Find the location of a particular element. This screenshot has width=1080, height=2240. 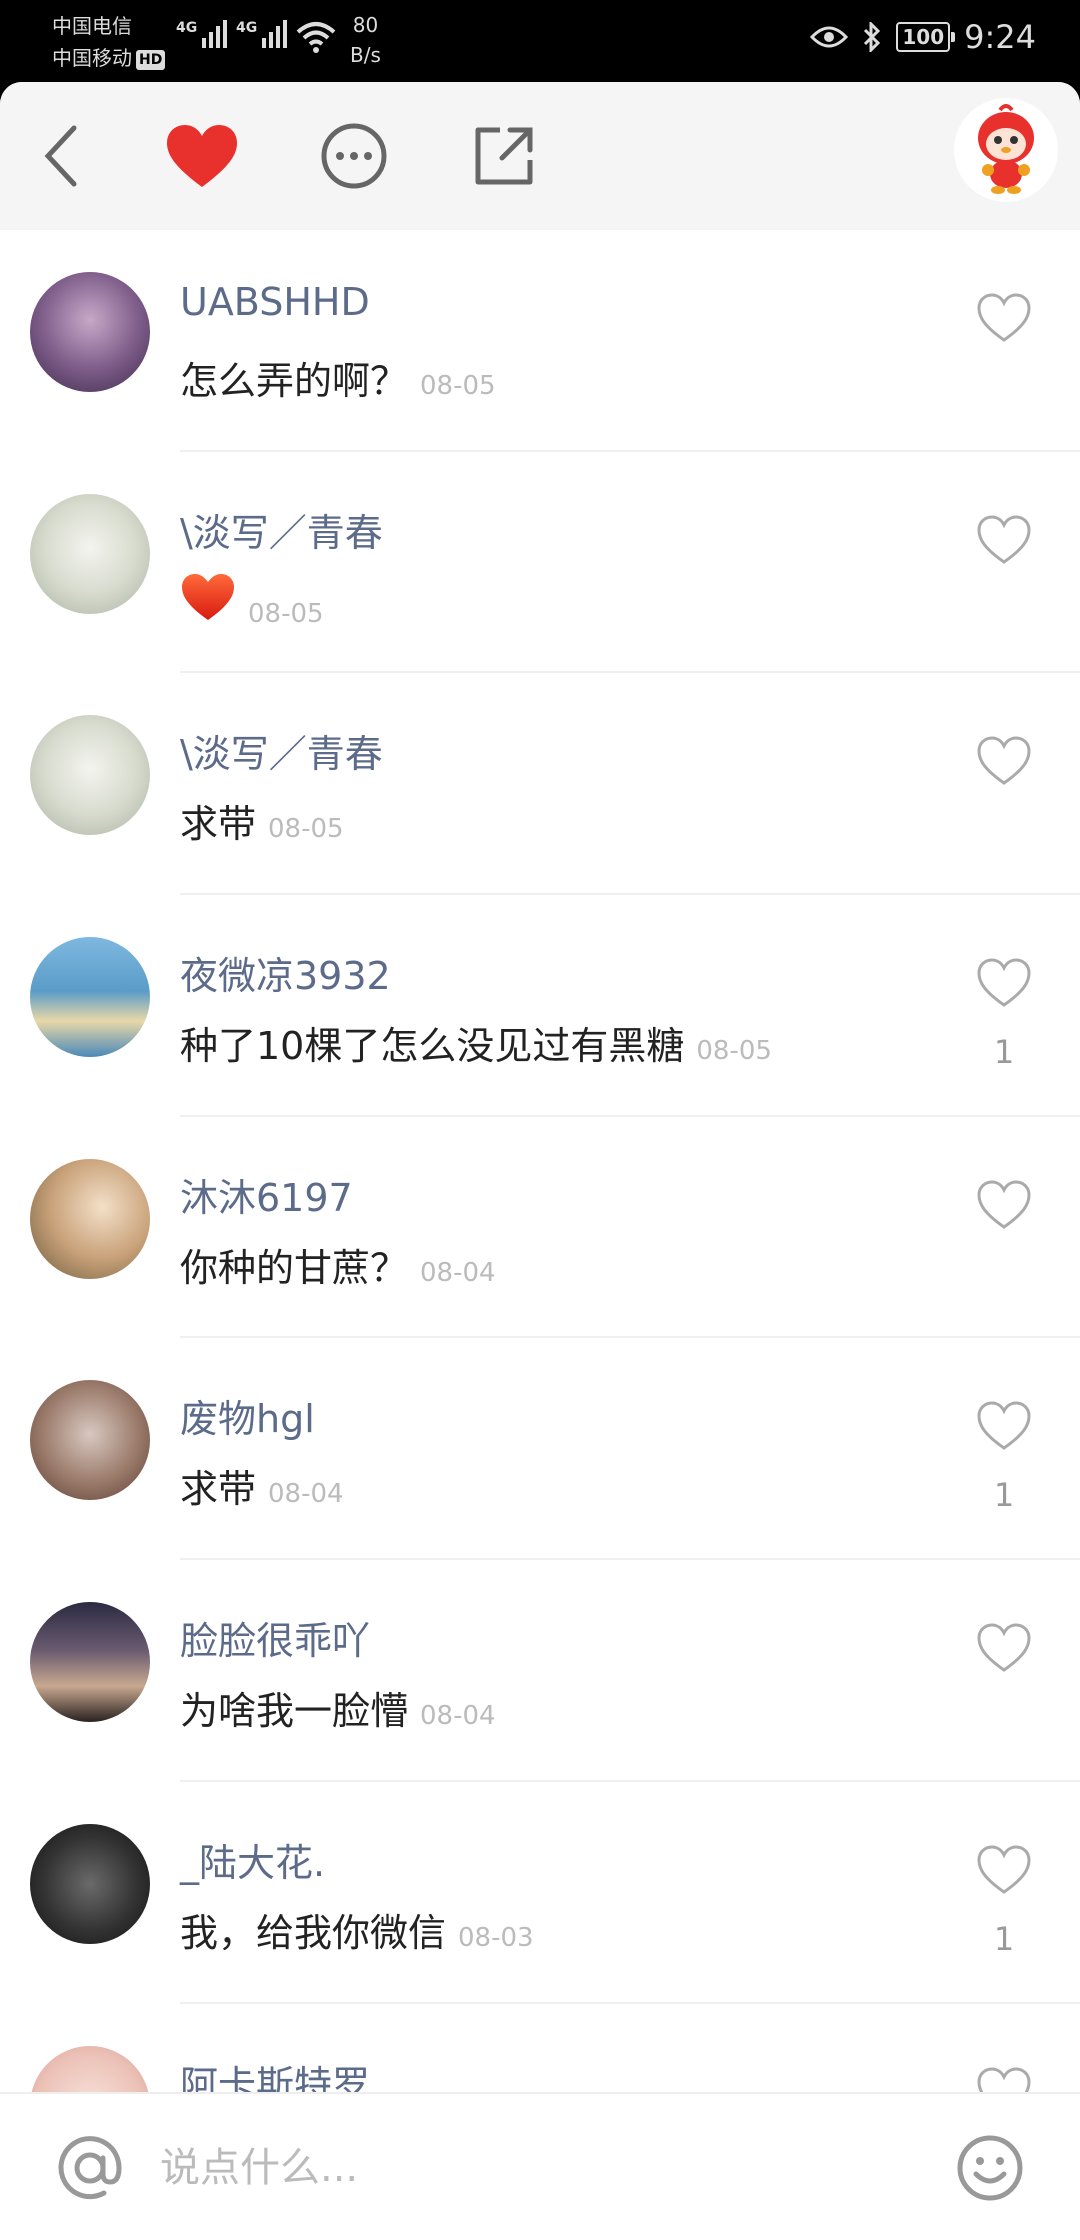

comment-username: 沐沐6197 is located at coordinates (266, 1194).